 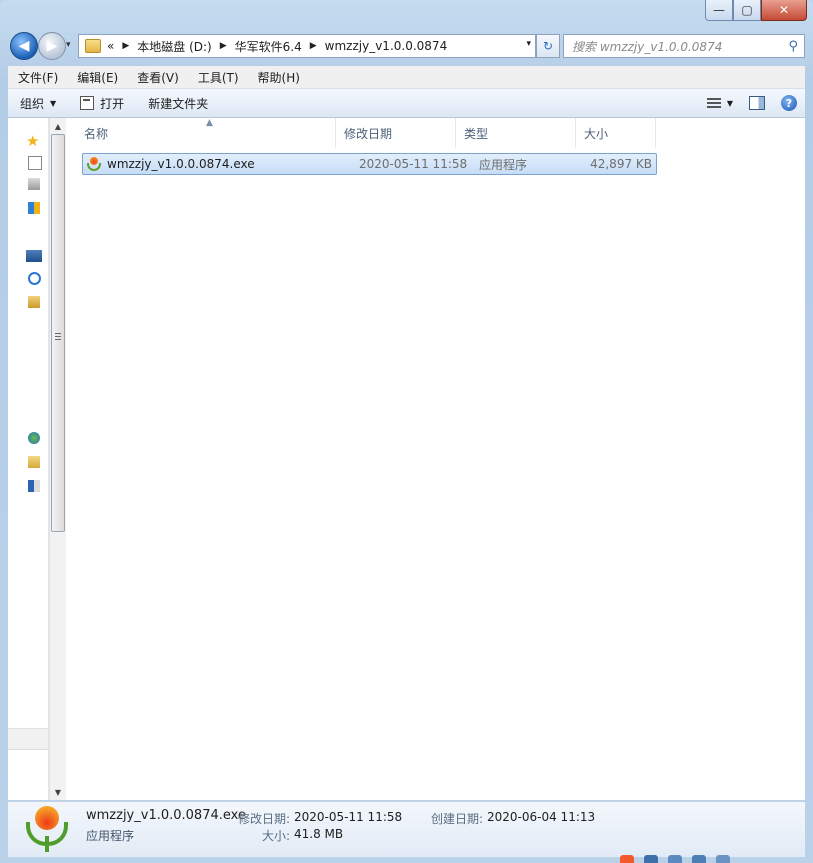 I want to click on organize-button: 组织 ▼, so click(x=38, y=103).